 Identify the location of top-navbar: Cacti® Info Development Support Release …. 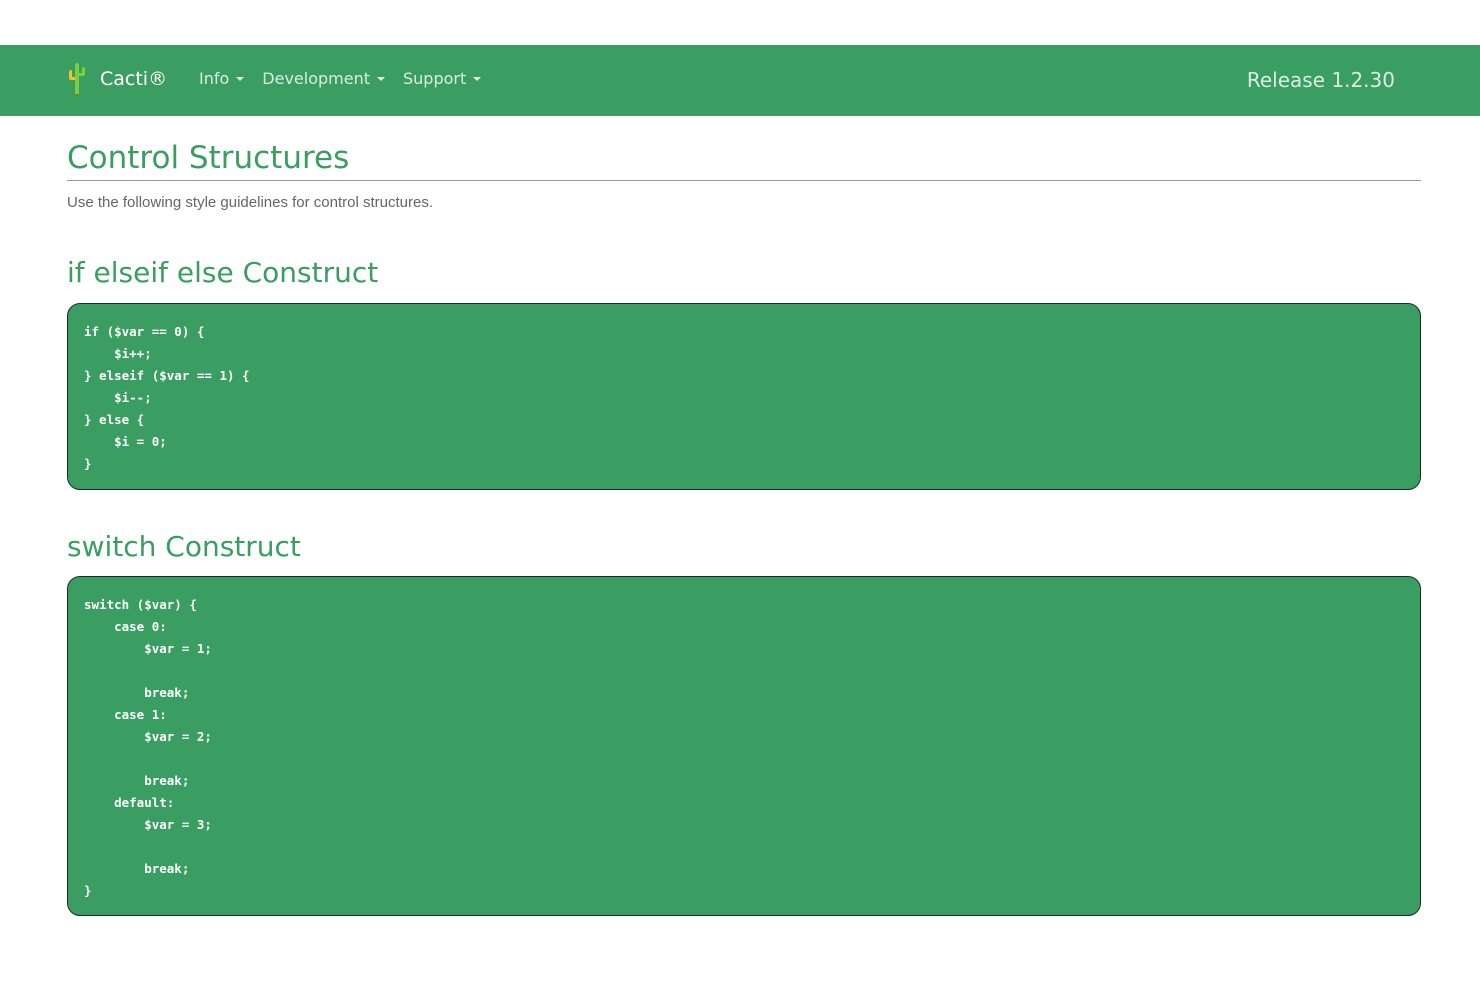
(740, 80).